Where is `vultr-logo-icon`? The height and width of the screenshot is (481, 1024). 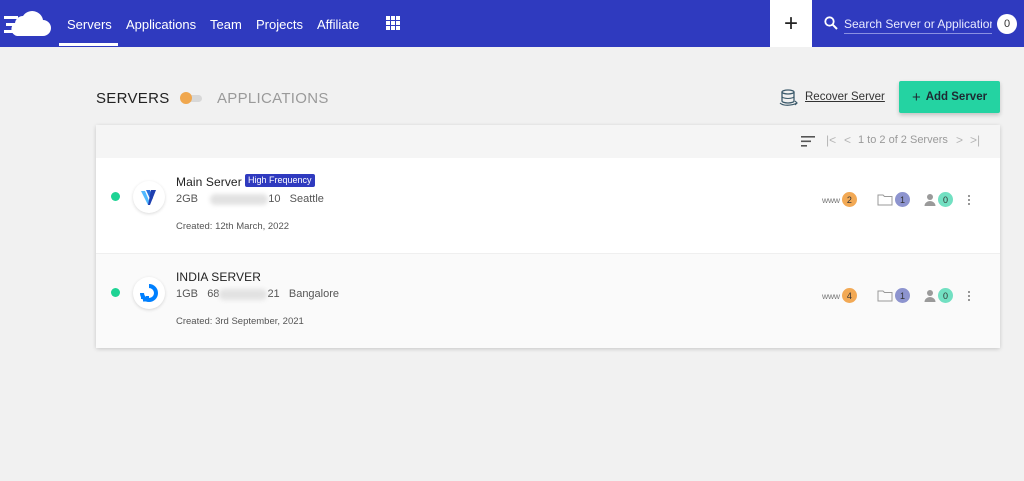
vultr-logo-icon is located at coordinates (149, 197).